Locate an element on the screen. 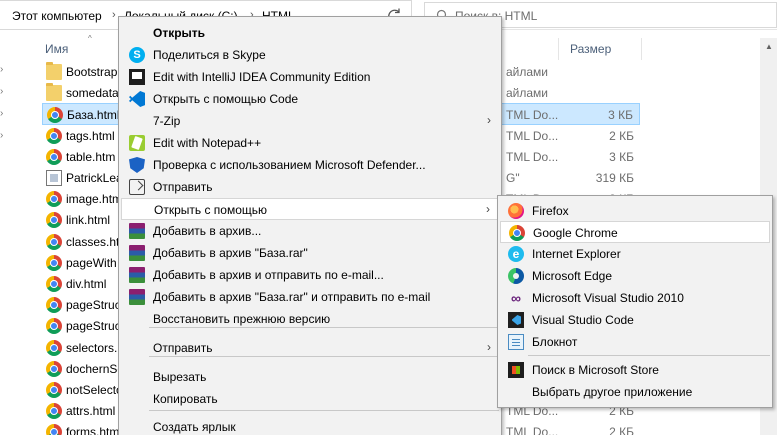 The width and height of the screenshot is (777, 435). file-name: image.htm is located at coordinates (94, 199).